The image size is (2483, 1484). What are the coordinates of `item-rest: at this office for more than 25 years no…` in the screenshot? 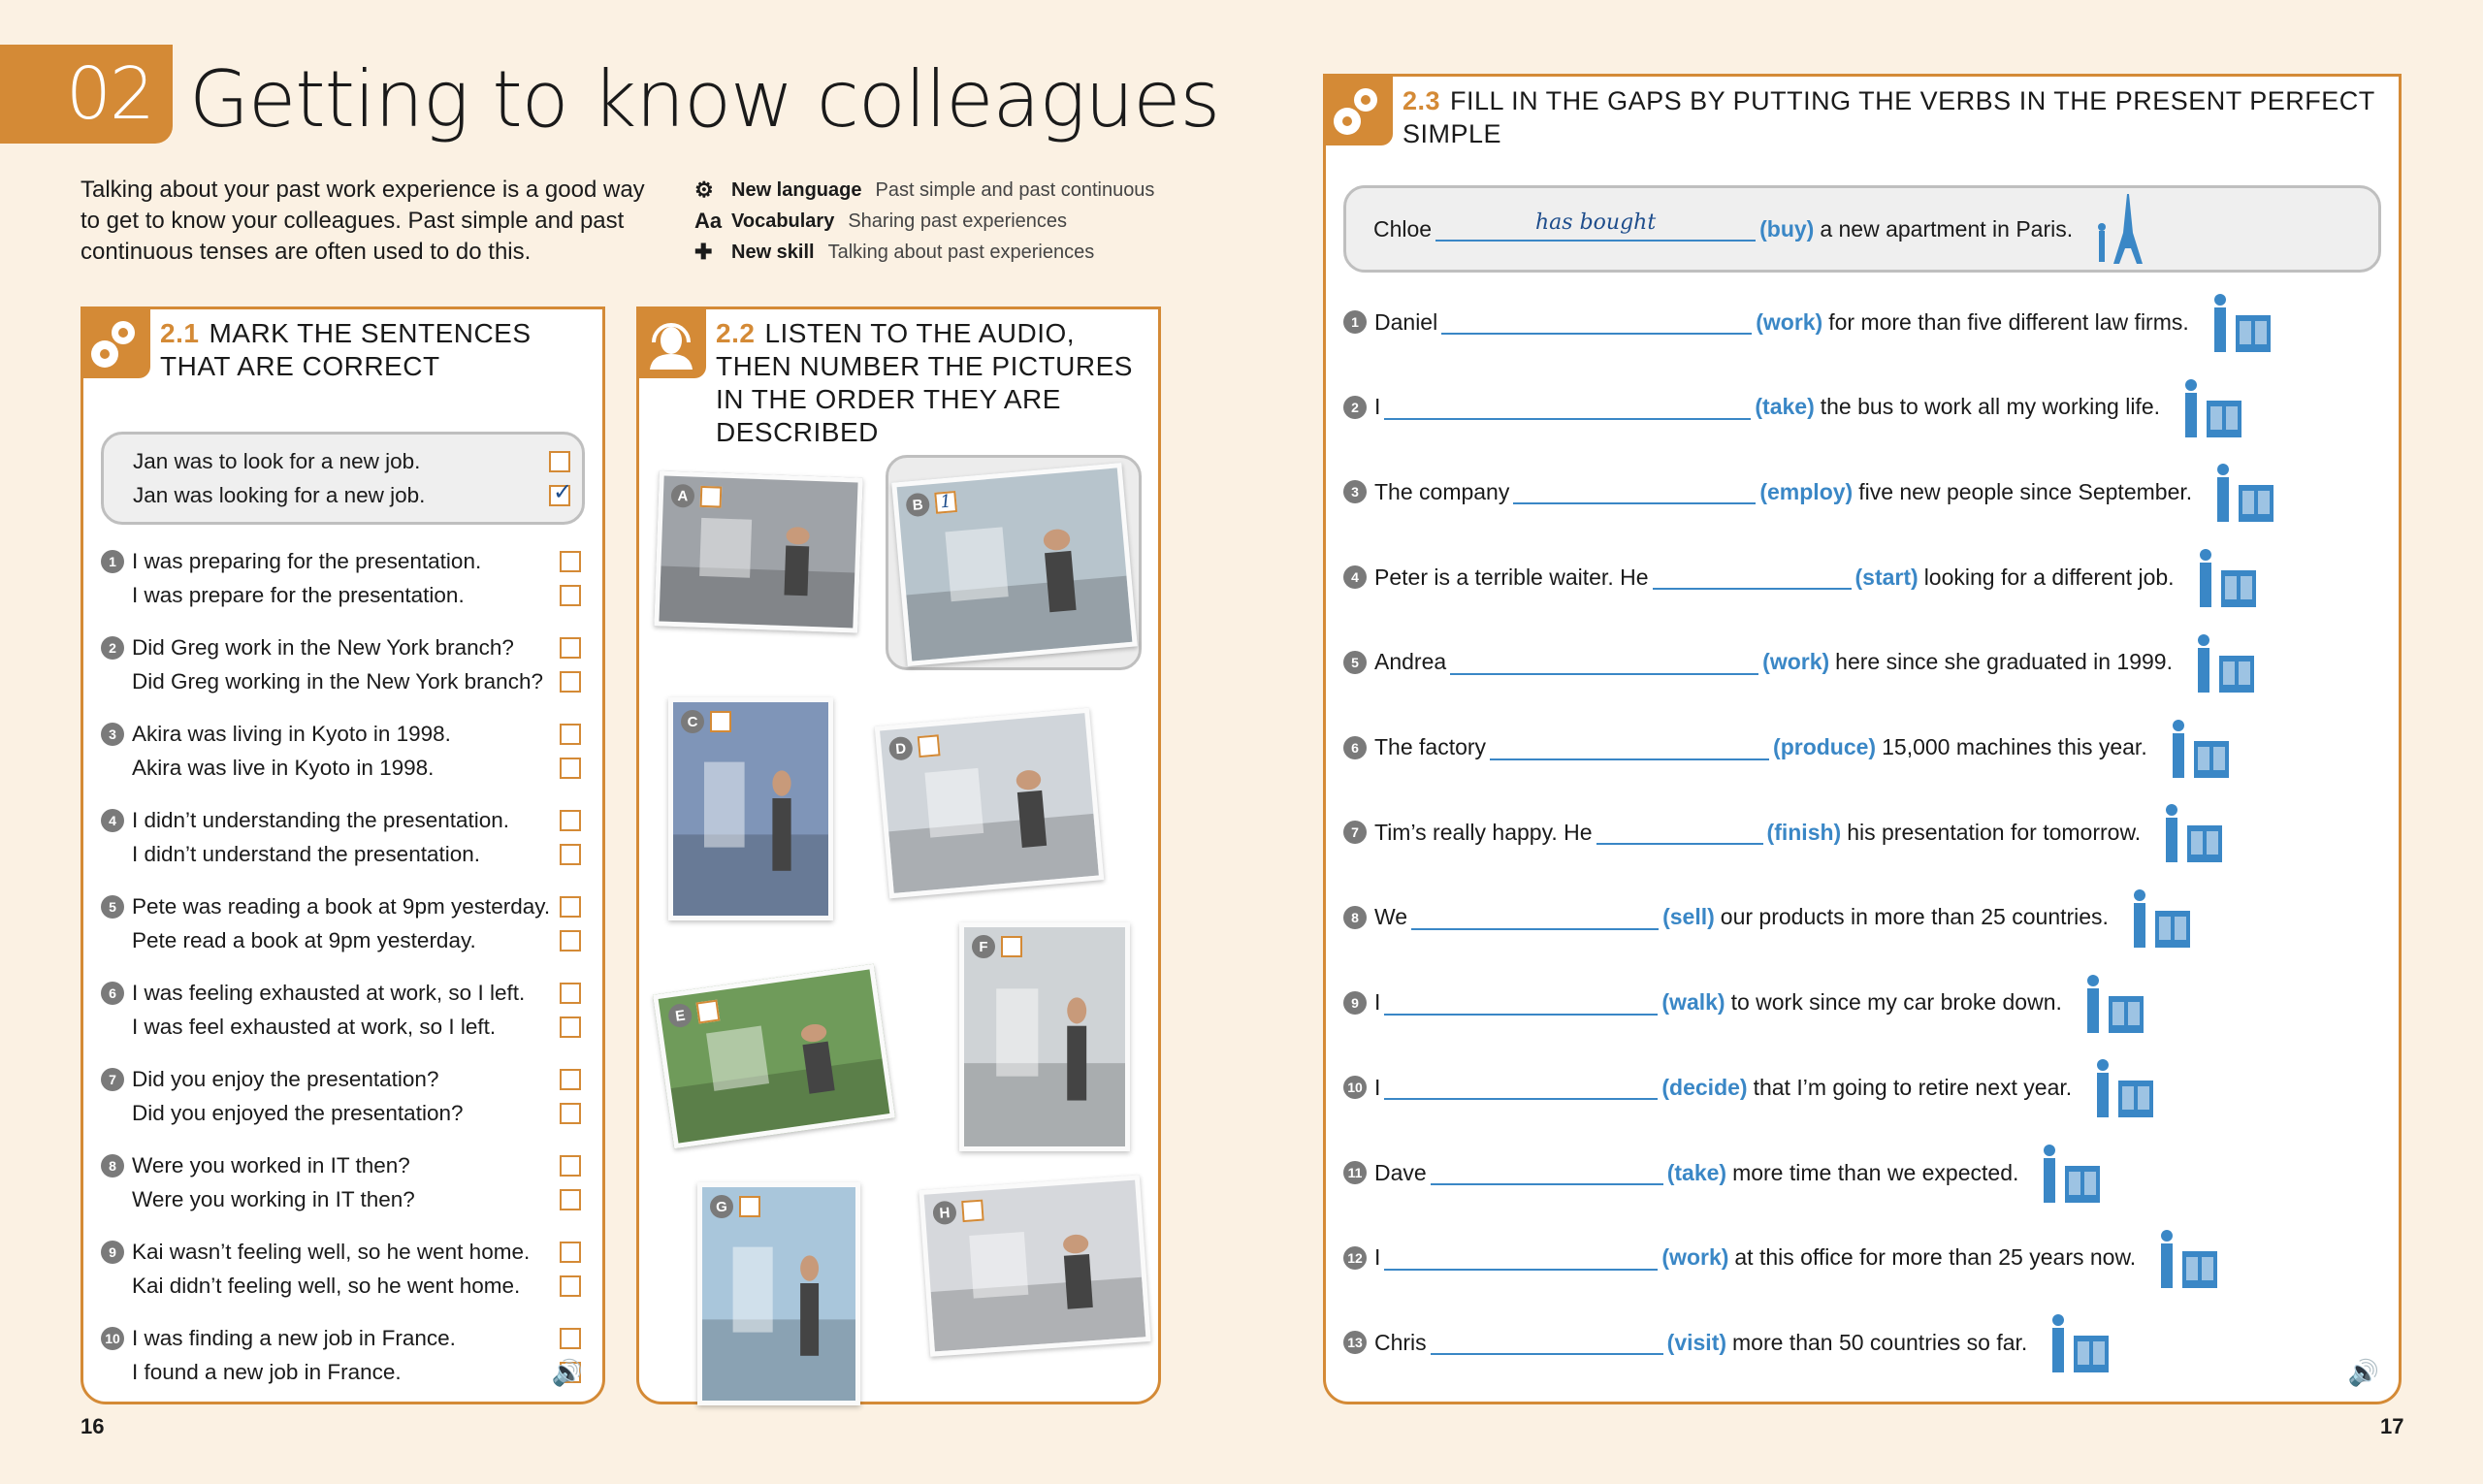 It's located at (1936, 1257).